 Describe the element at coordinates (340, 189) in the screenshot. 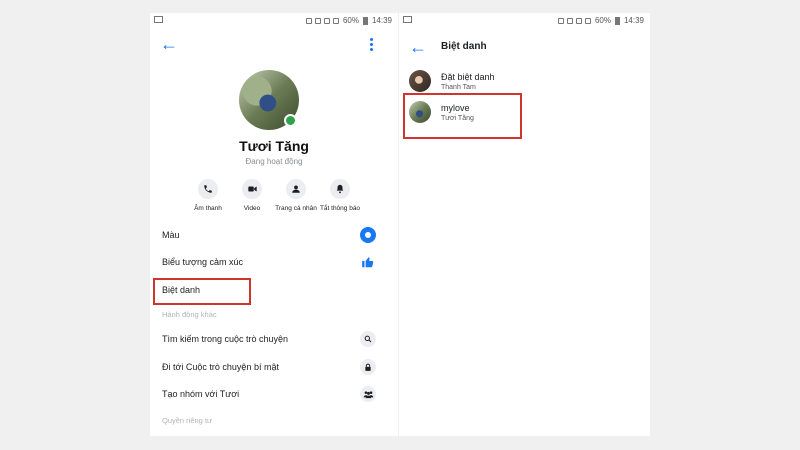

I see `bell-icon` at that location.